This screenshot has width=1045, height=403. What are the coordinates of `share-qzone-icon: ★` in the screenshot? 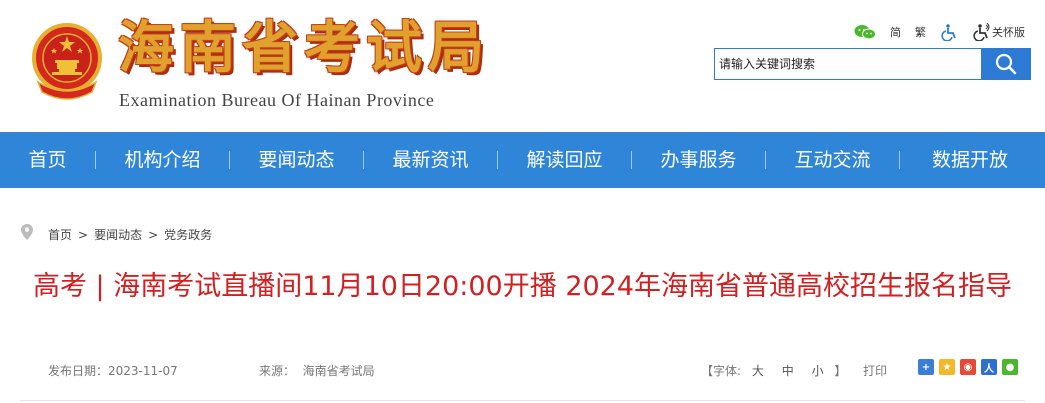 It's located at (947, 367).